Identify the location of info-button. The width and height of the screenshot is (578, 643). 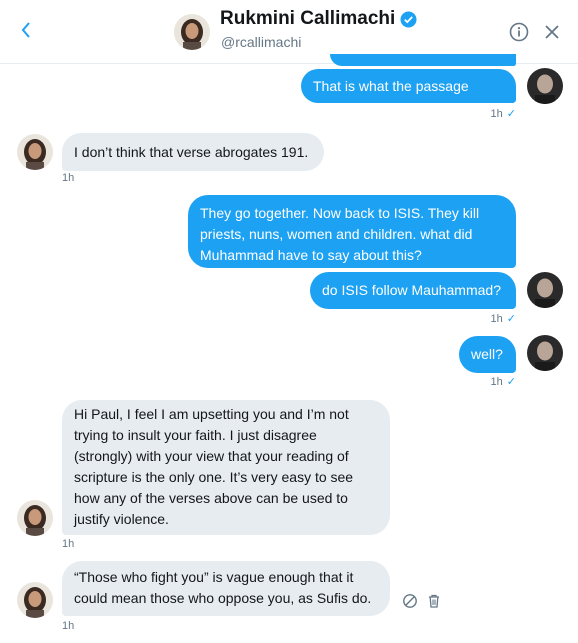
(519, 32).